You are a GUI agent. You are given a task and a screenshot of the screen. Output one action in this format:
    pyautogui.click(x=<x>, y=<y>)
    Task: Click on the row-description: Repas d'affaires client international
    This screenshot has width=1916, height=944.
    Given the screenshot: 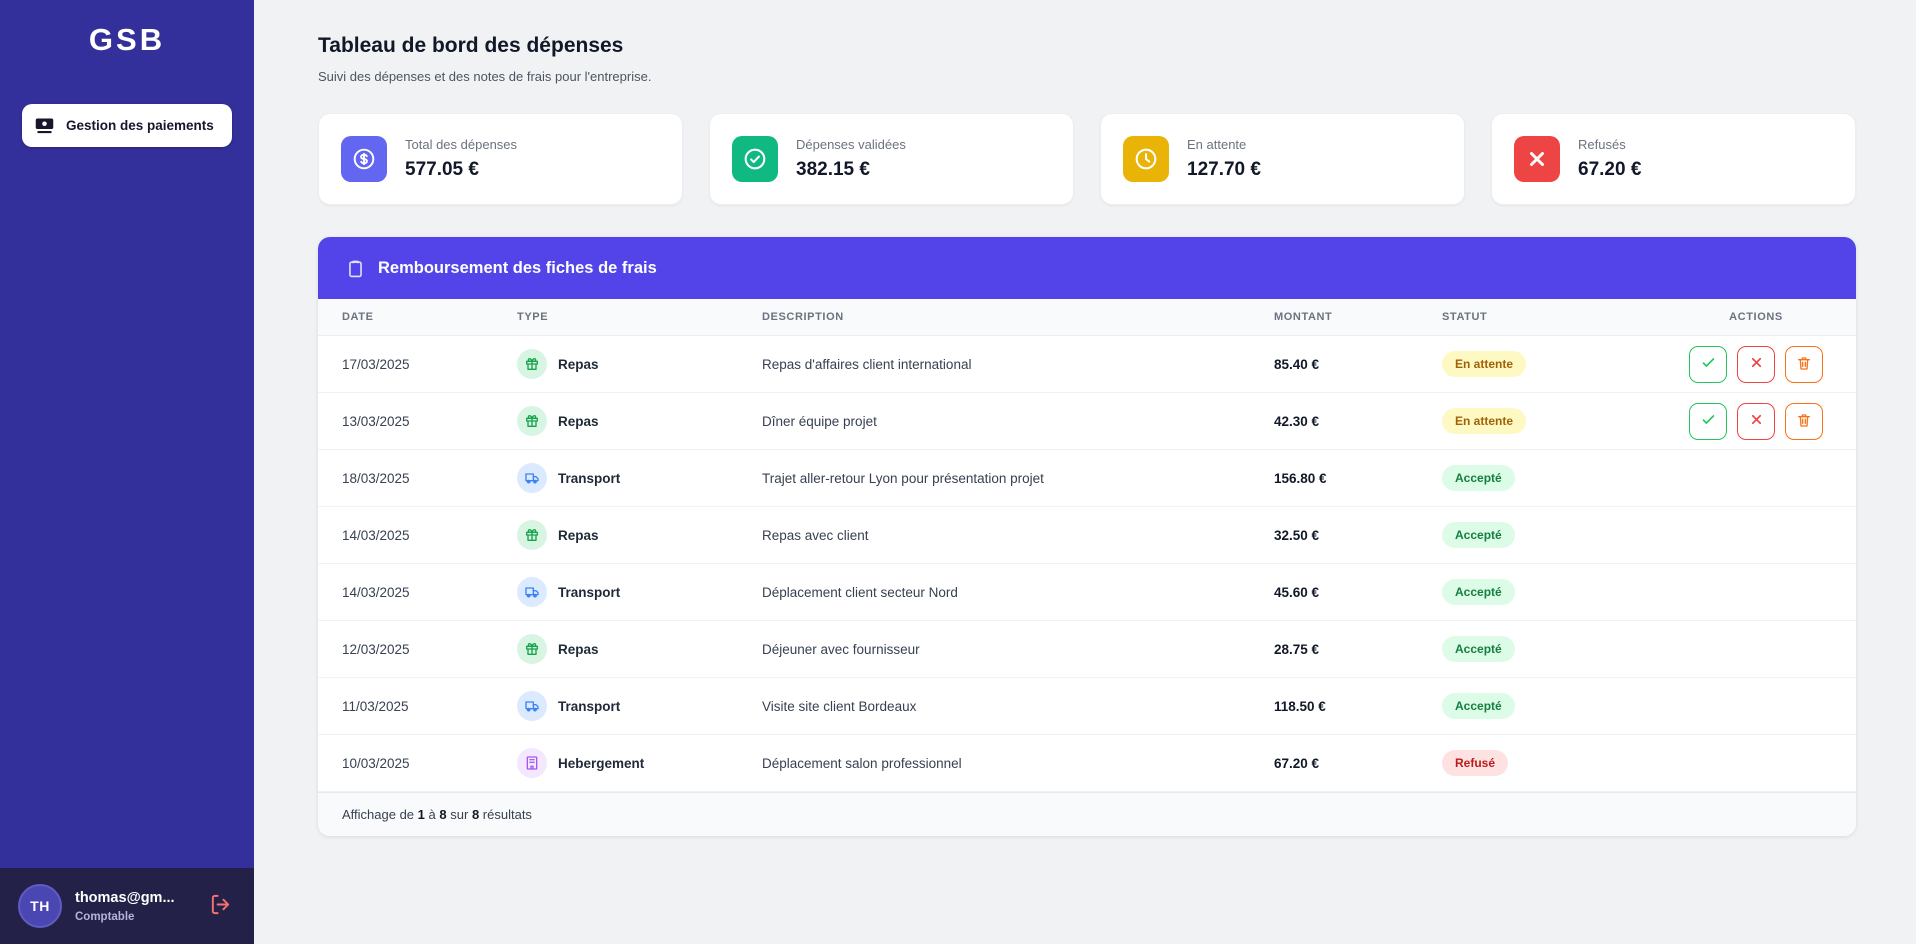 What is the action you would take?
    pyautogui.click(x=867, y=364)
    